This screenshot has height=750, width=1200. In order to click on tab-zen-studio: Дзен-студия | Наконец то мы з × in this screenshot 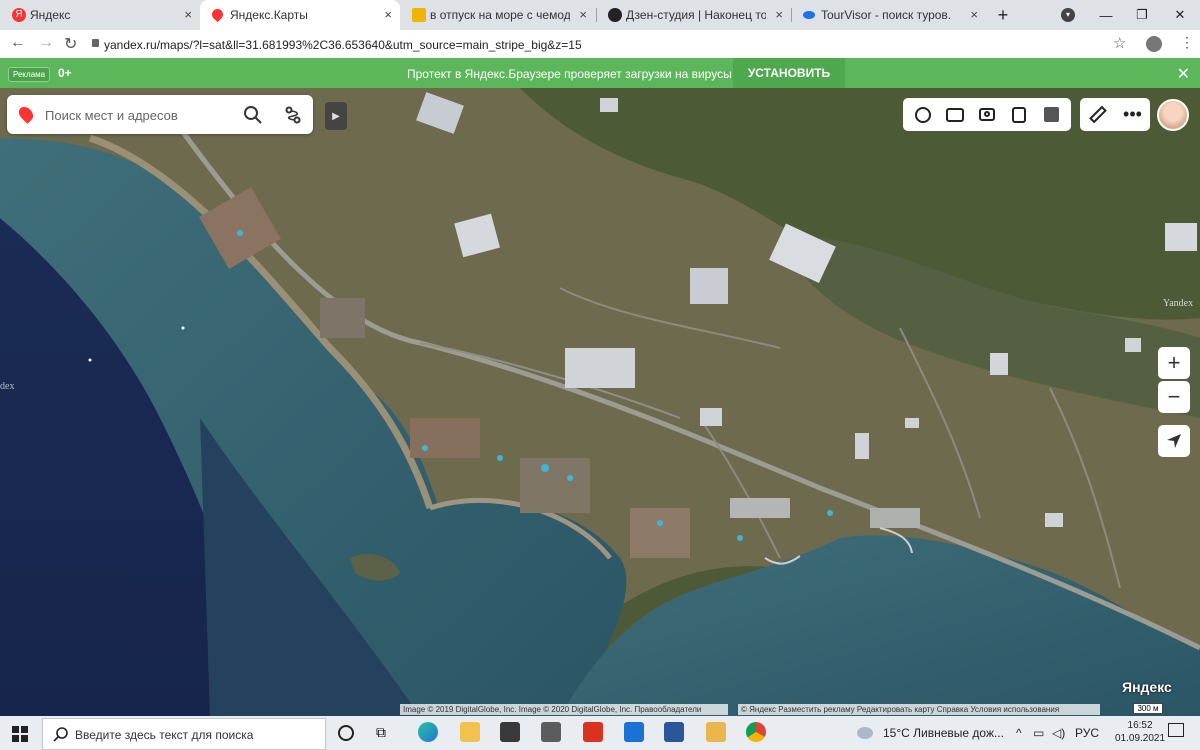, I will do `click(693, 15)`.